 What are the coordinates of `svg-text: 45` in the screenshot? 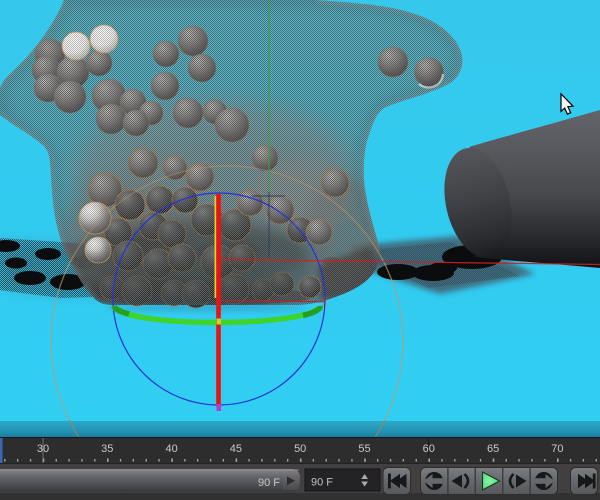 It's located at (236, 449).